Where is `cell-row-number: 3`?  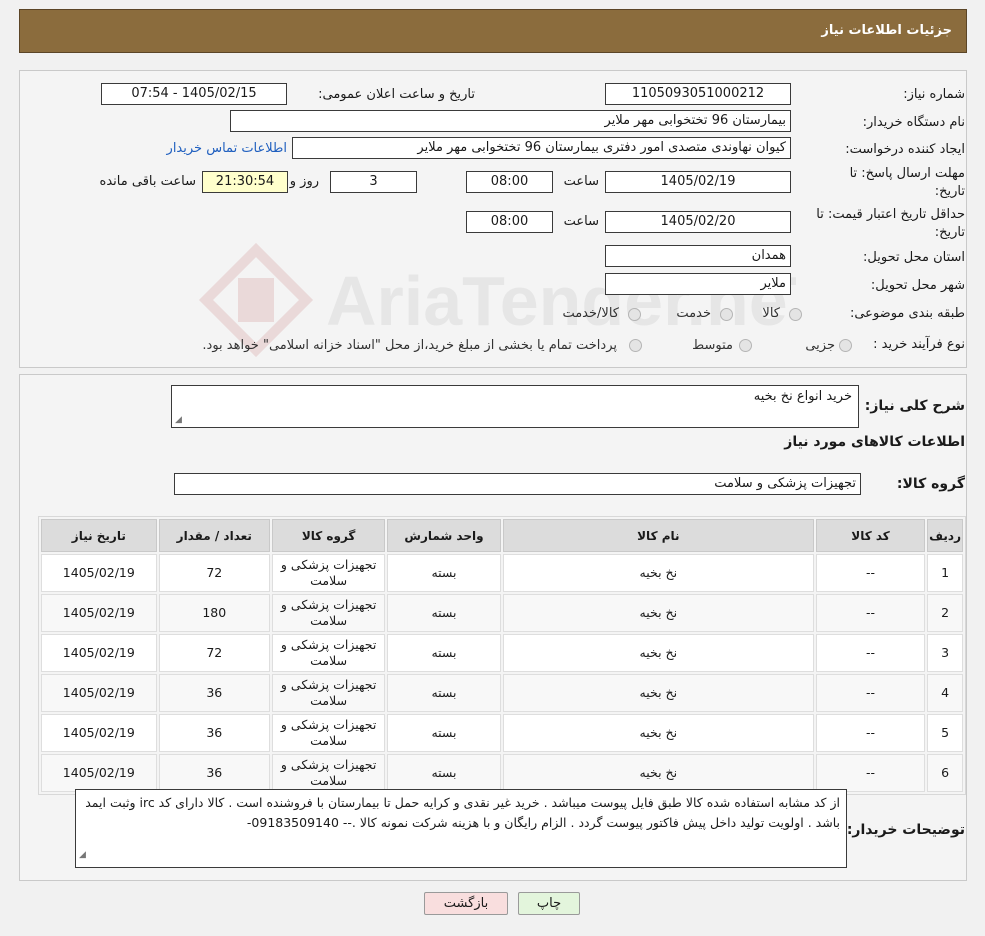 cell-row-number: 3 is located at coordinates (945, 653).